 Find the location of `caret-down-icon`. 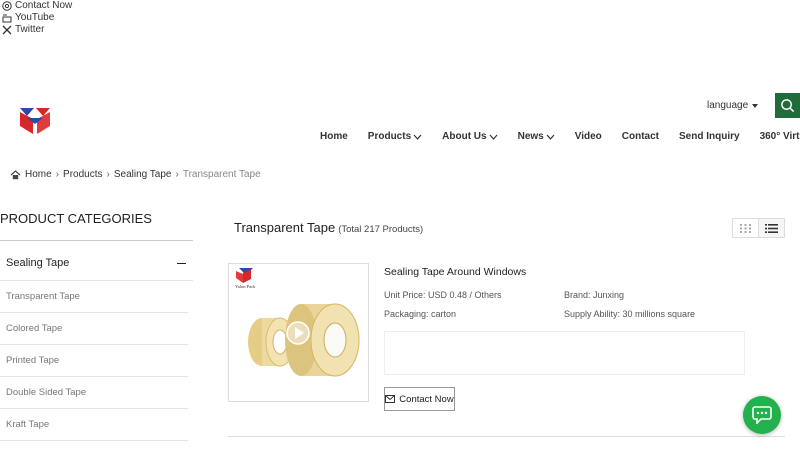

caret-down-icon is located at coordinates (755, 105).